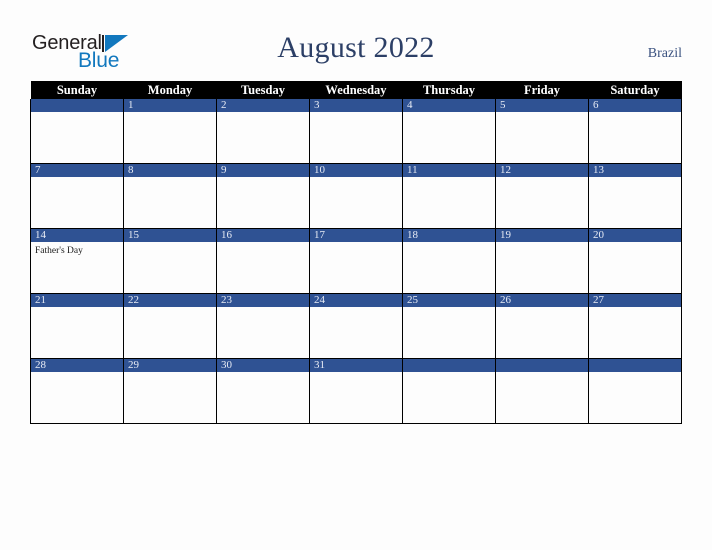  Describe the element at coordinates (635, 235) in the screenshot. I see `day-number: 20` at that location.